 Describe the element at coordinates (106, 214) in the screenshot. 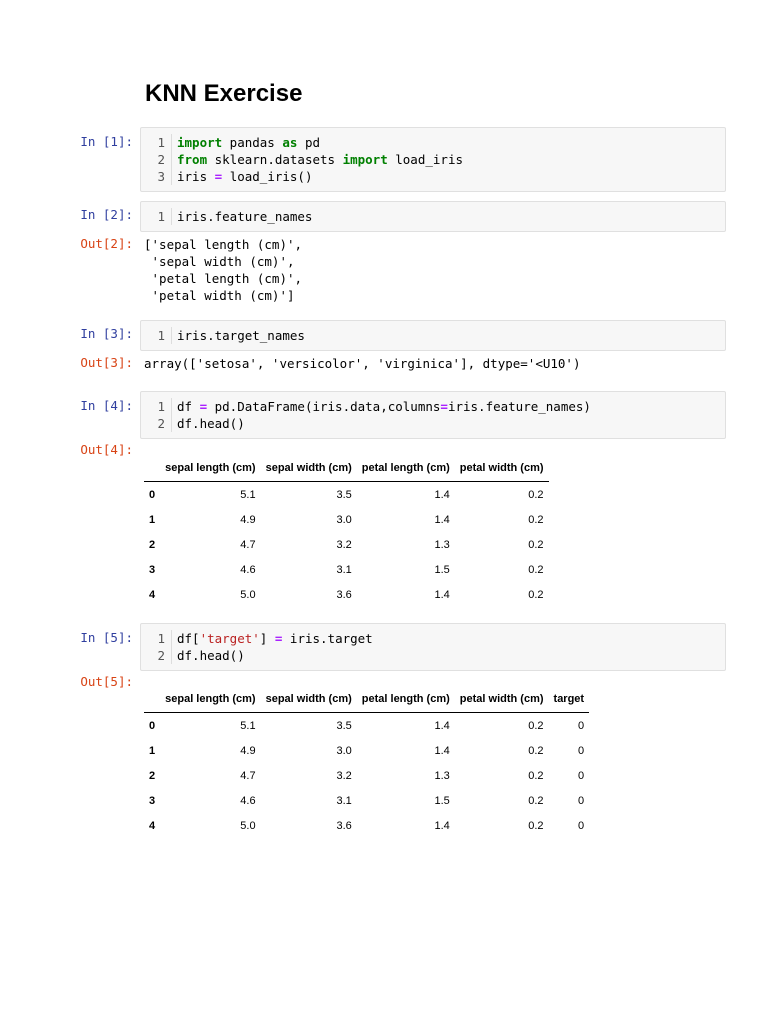

I see `input-prompt-2: In [2]:` at that location.